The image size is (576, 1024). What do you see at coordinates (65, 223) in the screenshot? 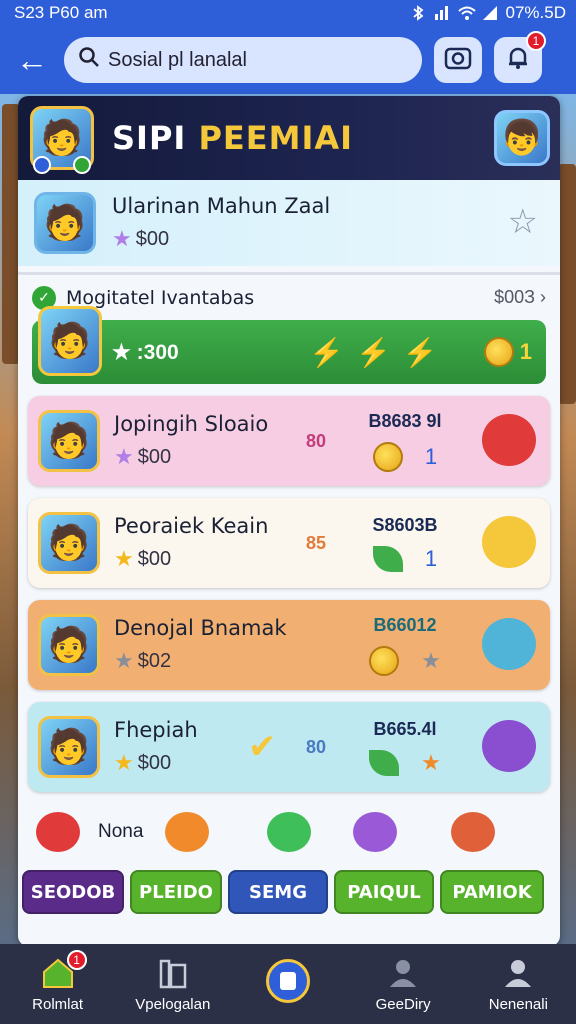
I see `profile-avatar: 🧑` at bounding box center [65, 223].